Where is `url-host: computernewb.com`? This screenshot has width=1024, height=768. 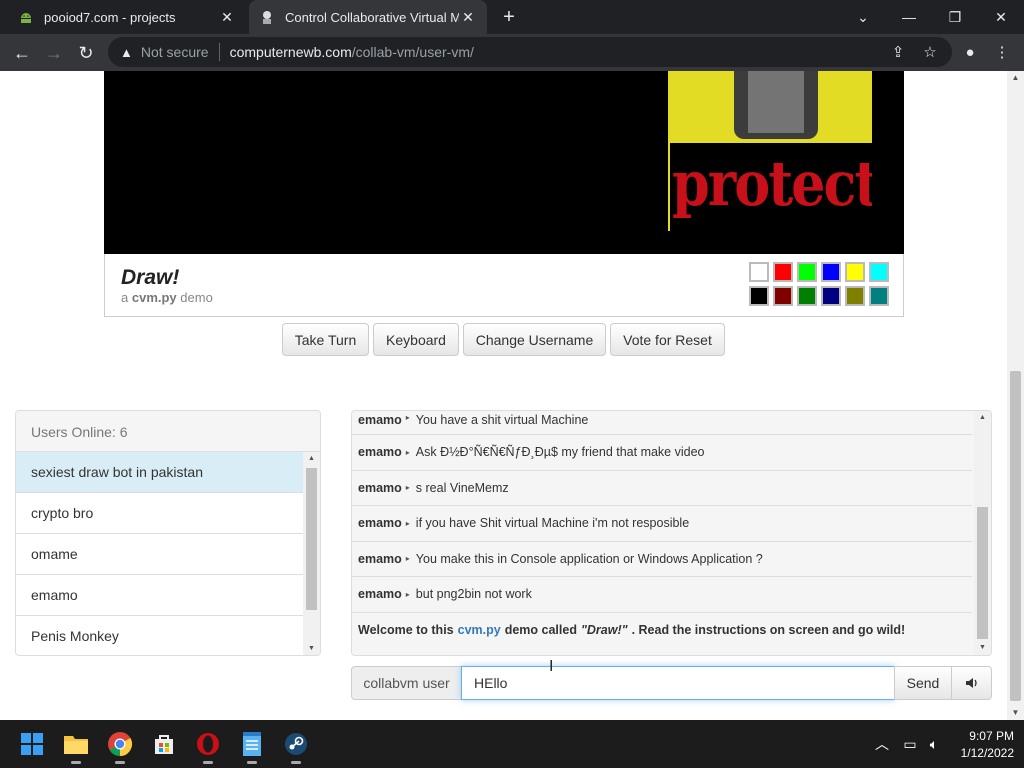
url-host: computernewb.com is located at coordinates (290, 52).